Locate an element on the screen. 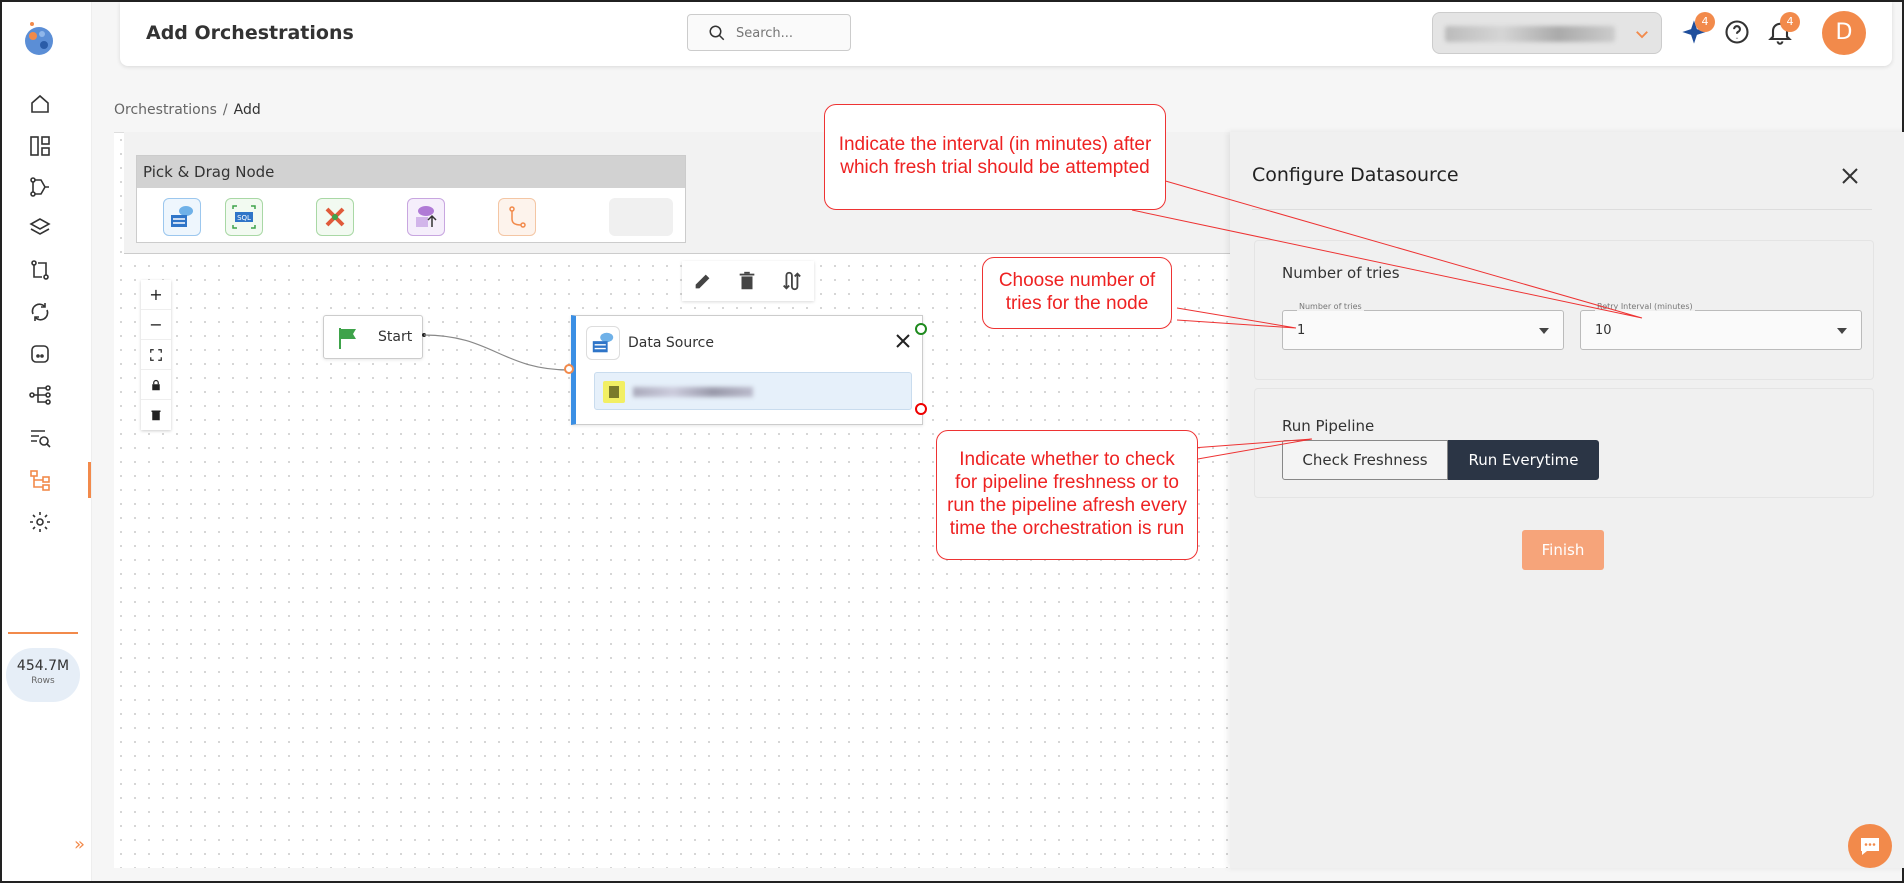 This screenshot has height=883, width=1904. tries-select: Number of tries 1 is located at coordinates (1423, 326).